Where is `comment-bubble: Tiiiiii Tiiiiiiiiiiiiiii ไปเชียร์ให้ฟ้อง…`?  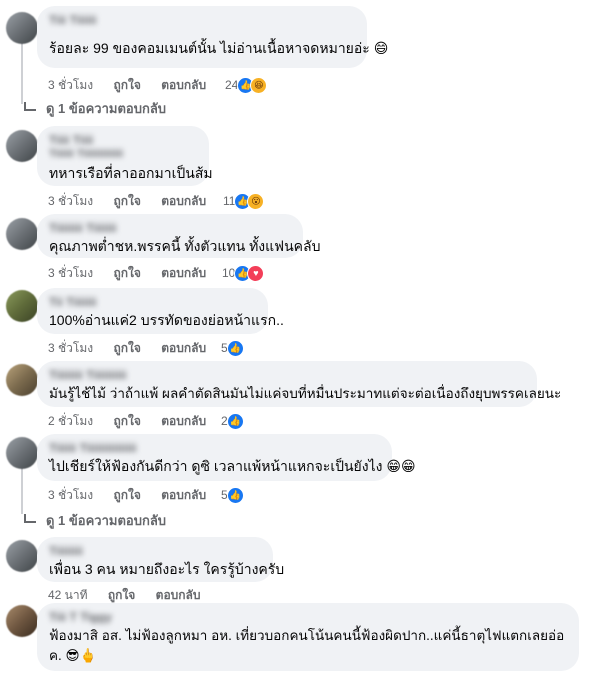
comment-bubble: Tiiiiii Tiiiiiiiiiiiiiii ไปเชียร์ให้ฟ้อง… is located at coordinates (226, 457).